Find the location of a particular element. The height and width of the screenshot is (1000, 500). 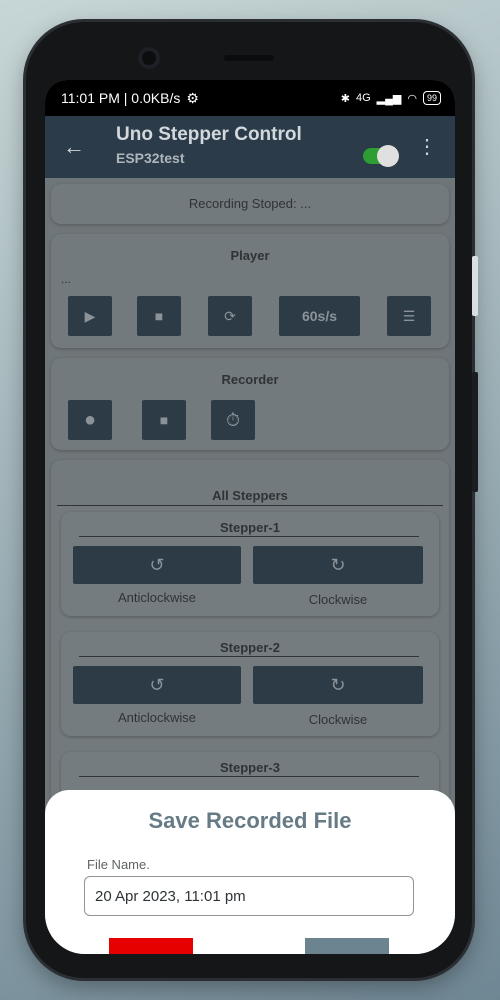

loop-button: ⟳ is located at coordinates (230, 316).